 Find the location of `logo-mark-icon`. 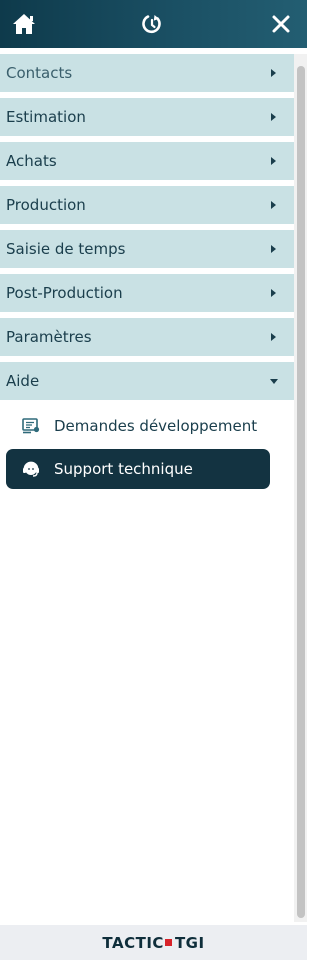

logo-mark-icon is located at coordinates (168, 942).